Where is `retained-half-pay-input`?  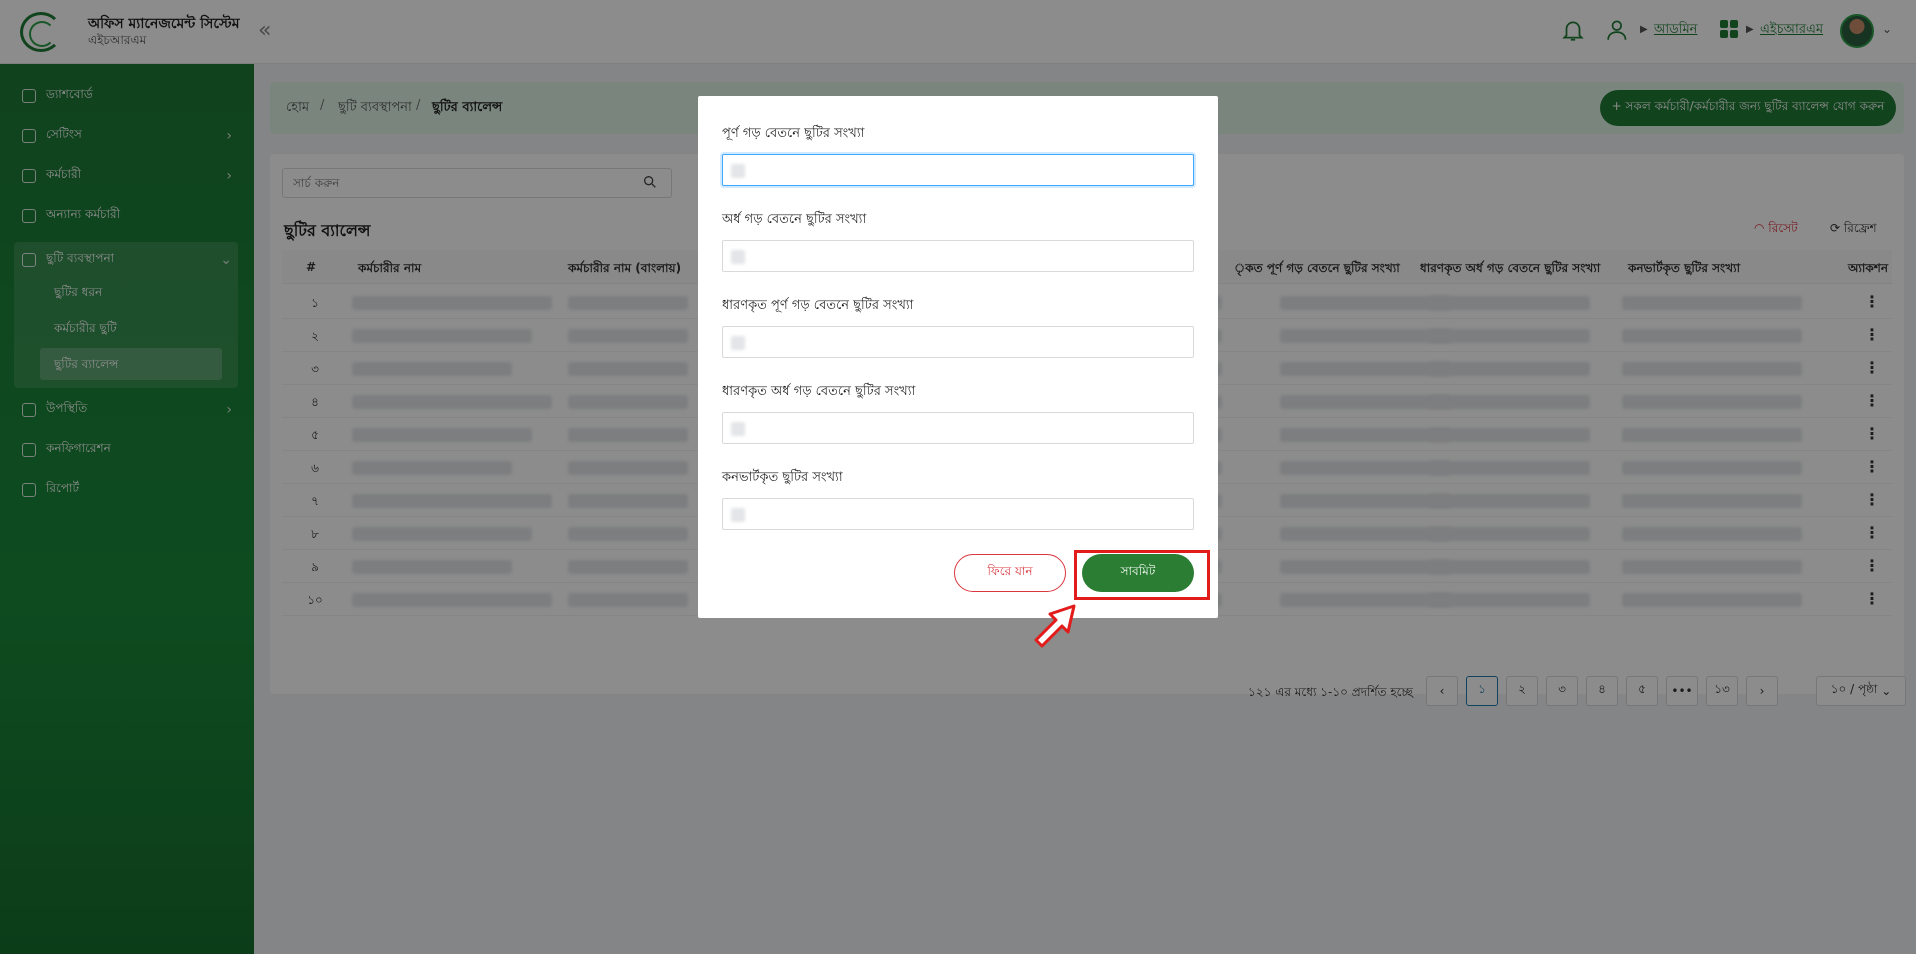
retained-half-pay-input is located at coordinates (958, 428).